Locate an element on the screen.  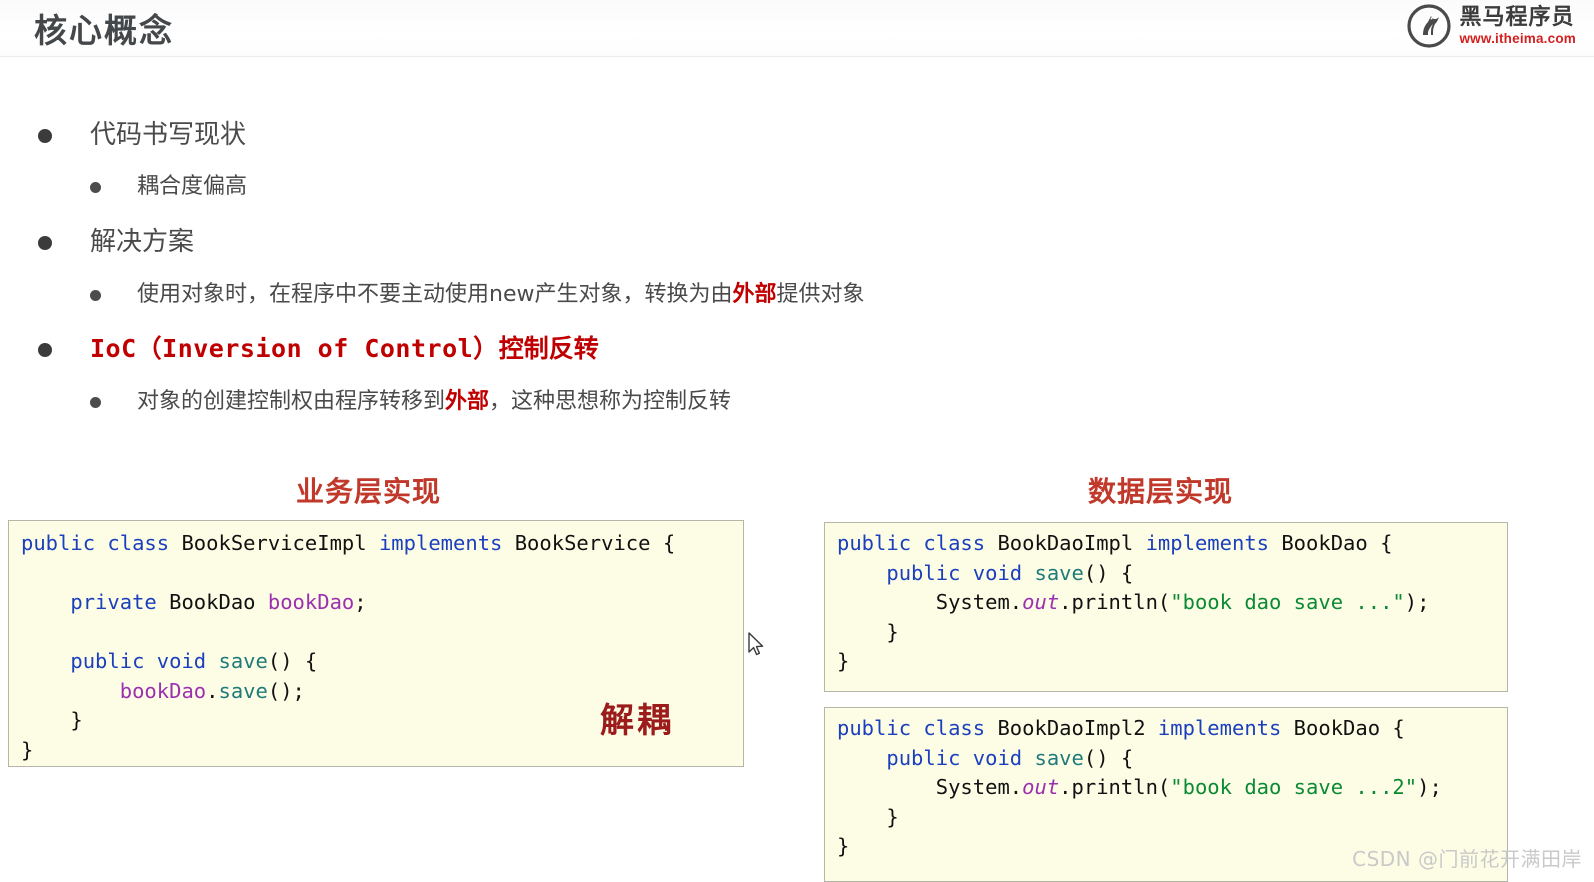
ioc-english: IoC（Inversion of Control） is located at coordinates (294, 348).